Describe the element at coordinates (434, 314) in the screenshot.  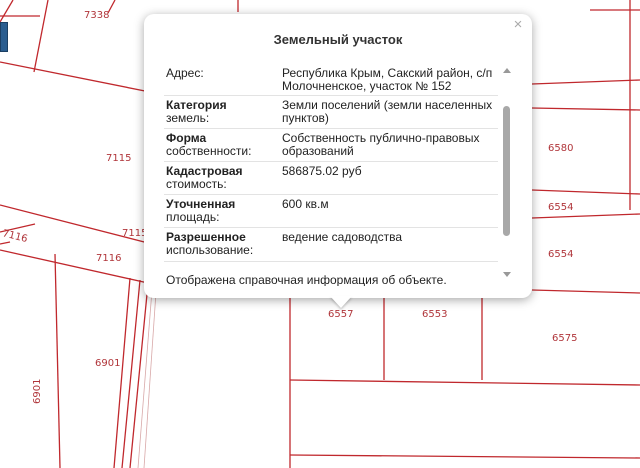
I see `plot-number: 6553` at that location.